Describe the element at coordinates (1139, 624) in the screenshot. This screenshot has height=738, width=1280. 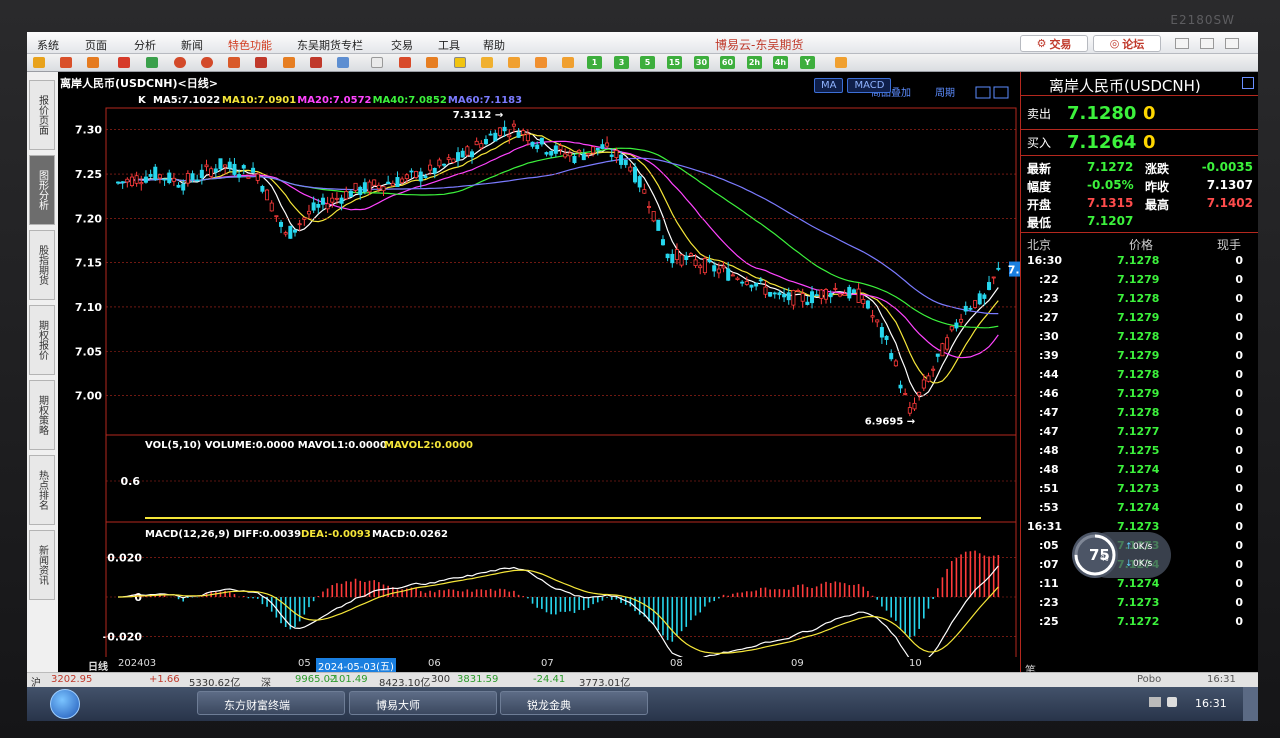
I see `tick-row: :25 7.1272 0` at that location.